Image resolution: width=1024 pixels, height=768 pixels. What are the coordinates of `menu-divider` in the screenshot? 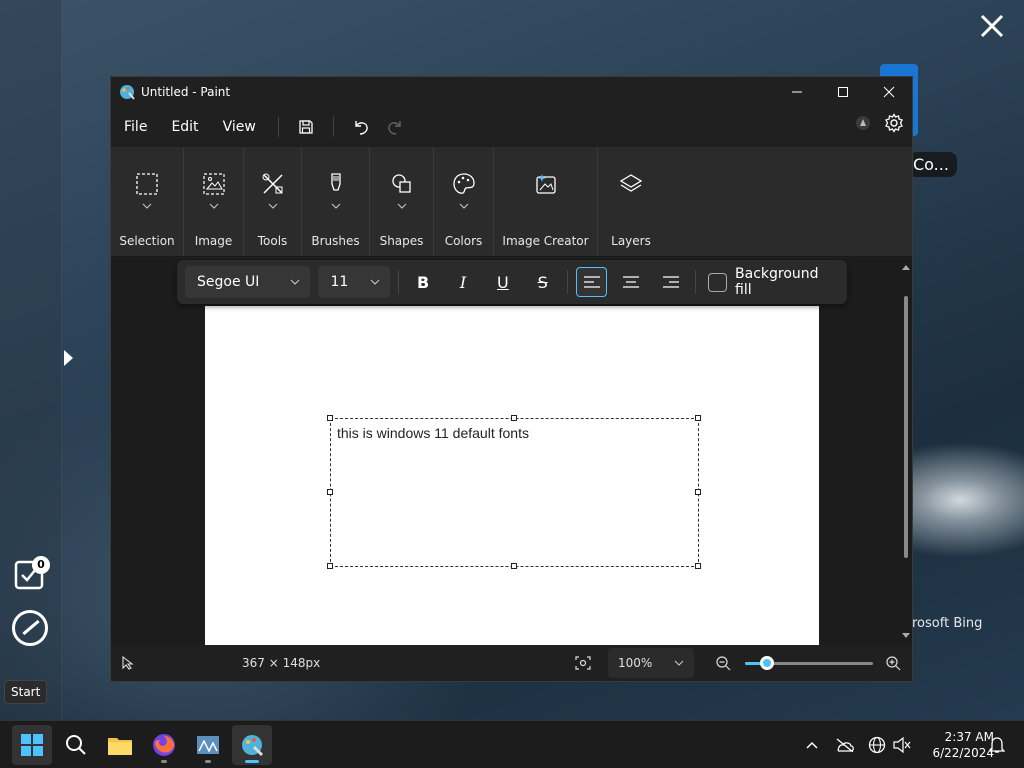 It's located at (333, 127).